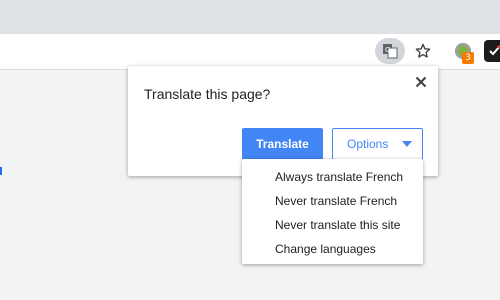 This screenshot has height=300, width=500. What do you see at coordinates (207, 94) in the screenshot?
I see `bubble-title: Translate this page?` at bounding box center [207, 94].